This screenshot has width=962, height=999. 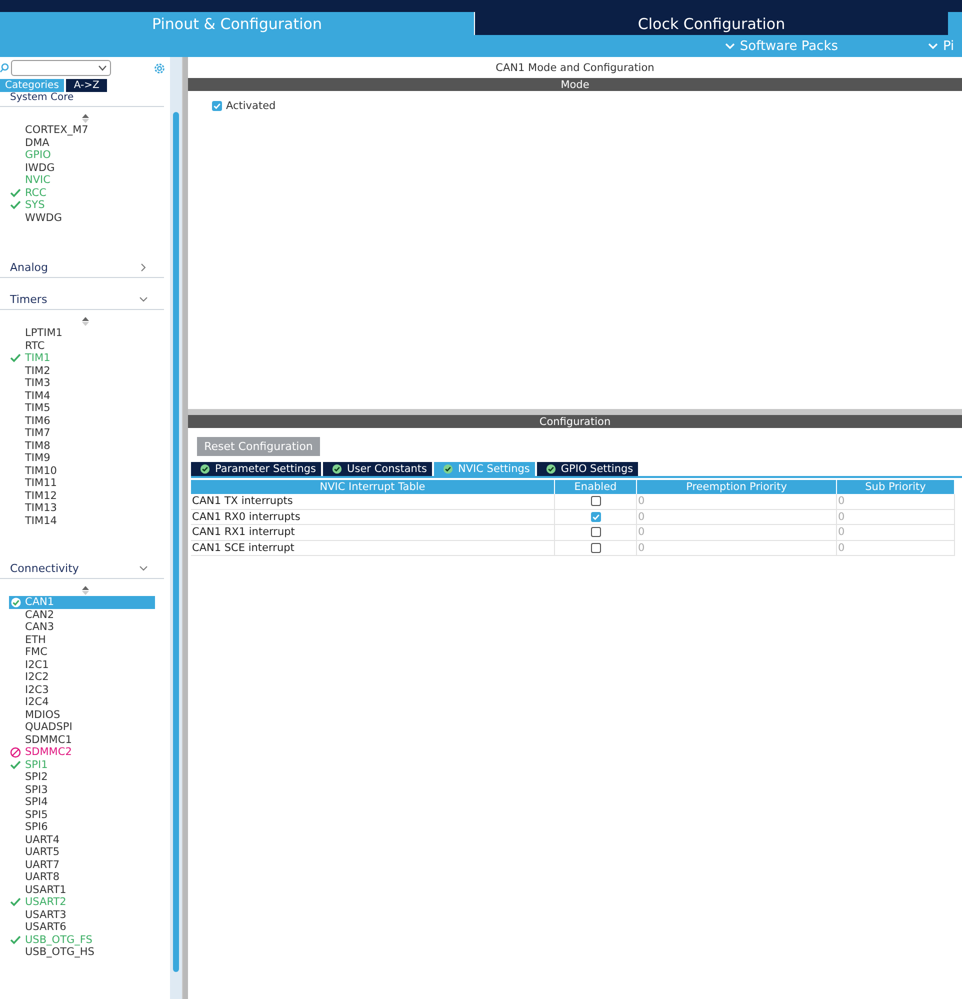 What do you see at coordinates (82, 130) in the screenshot?
I see `sidebar-item: CORTEX_M7` at bounding box center [82, 130].